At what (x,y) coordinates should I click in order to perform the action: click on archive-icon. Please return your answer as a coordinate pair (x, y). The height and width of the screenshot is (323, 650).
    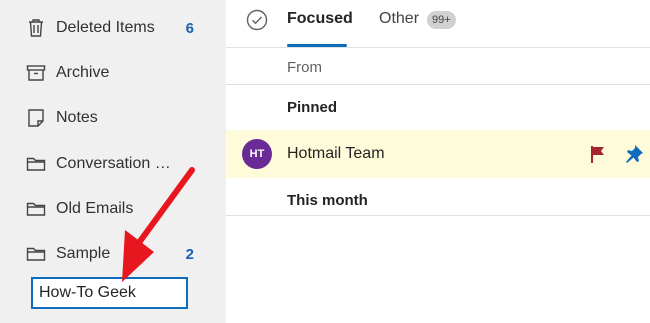
    Looking at the image, I should click on (36, 73).